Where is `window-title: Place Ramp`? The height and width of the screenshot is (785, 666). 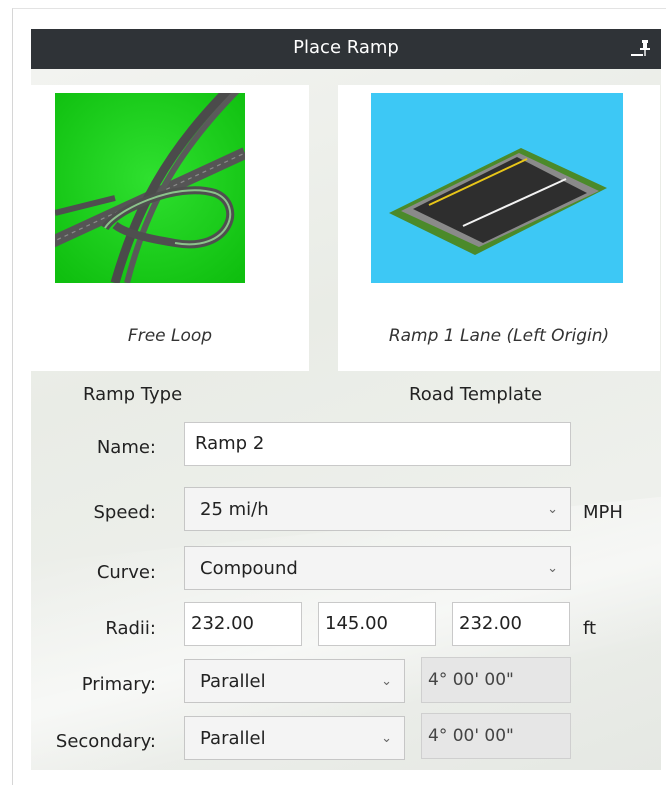
window-title: Place Ramp is located at coordinates (346, 47).